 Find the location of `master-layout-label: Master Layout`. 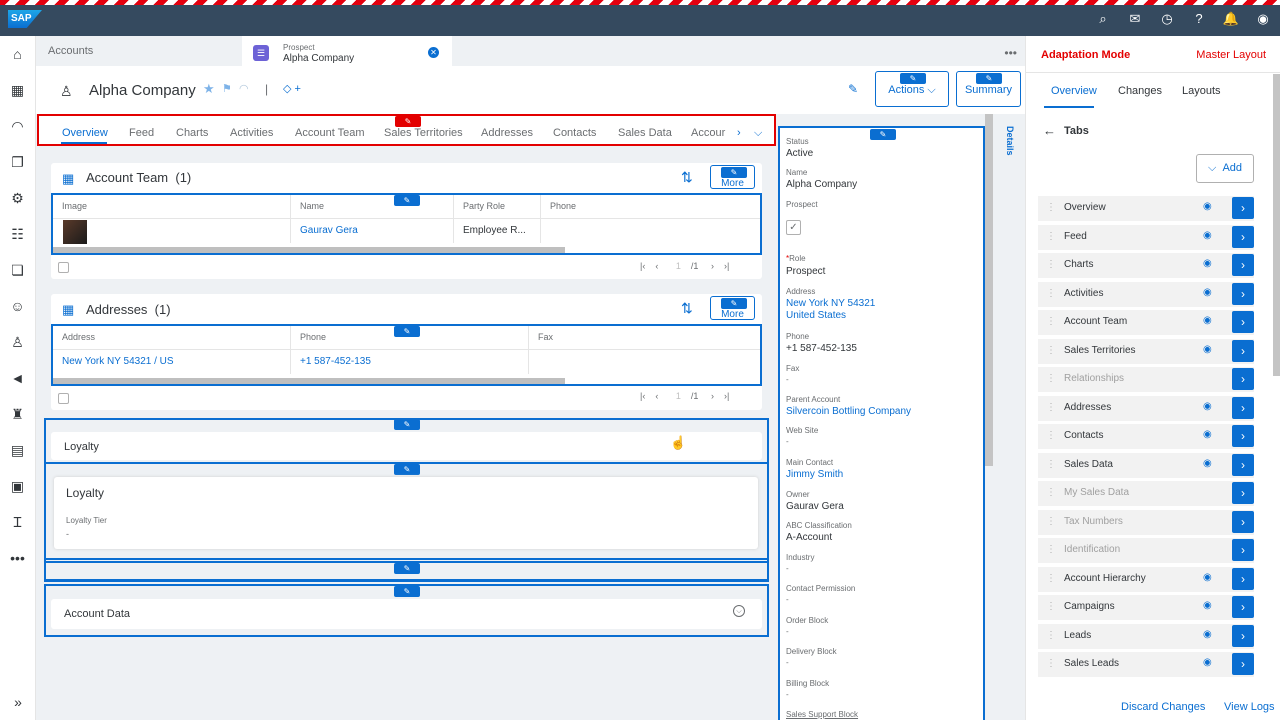

master-layout-label: Master Layout is located at coordinates (1231, 55).